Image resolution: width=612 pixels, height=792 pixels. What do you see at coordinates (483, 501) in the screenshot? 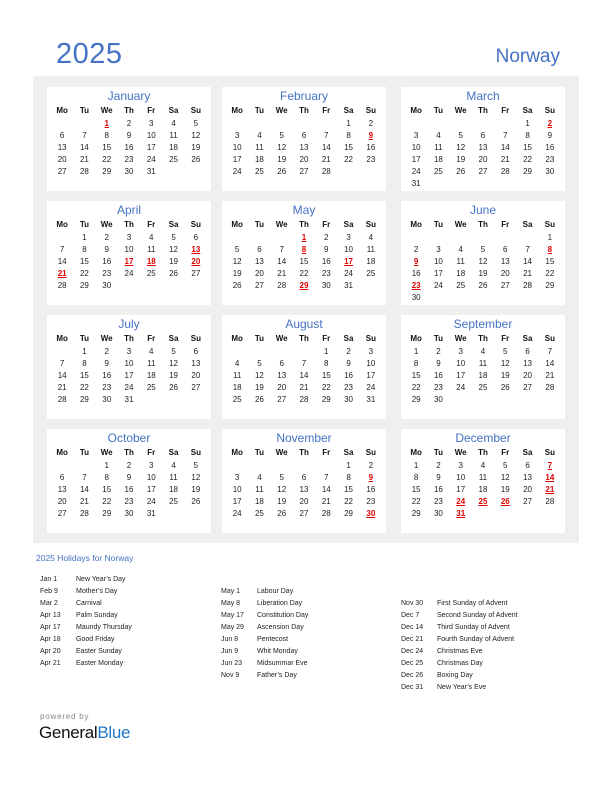
I see `holiday-day: 25` at bounding box center [483, 501].